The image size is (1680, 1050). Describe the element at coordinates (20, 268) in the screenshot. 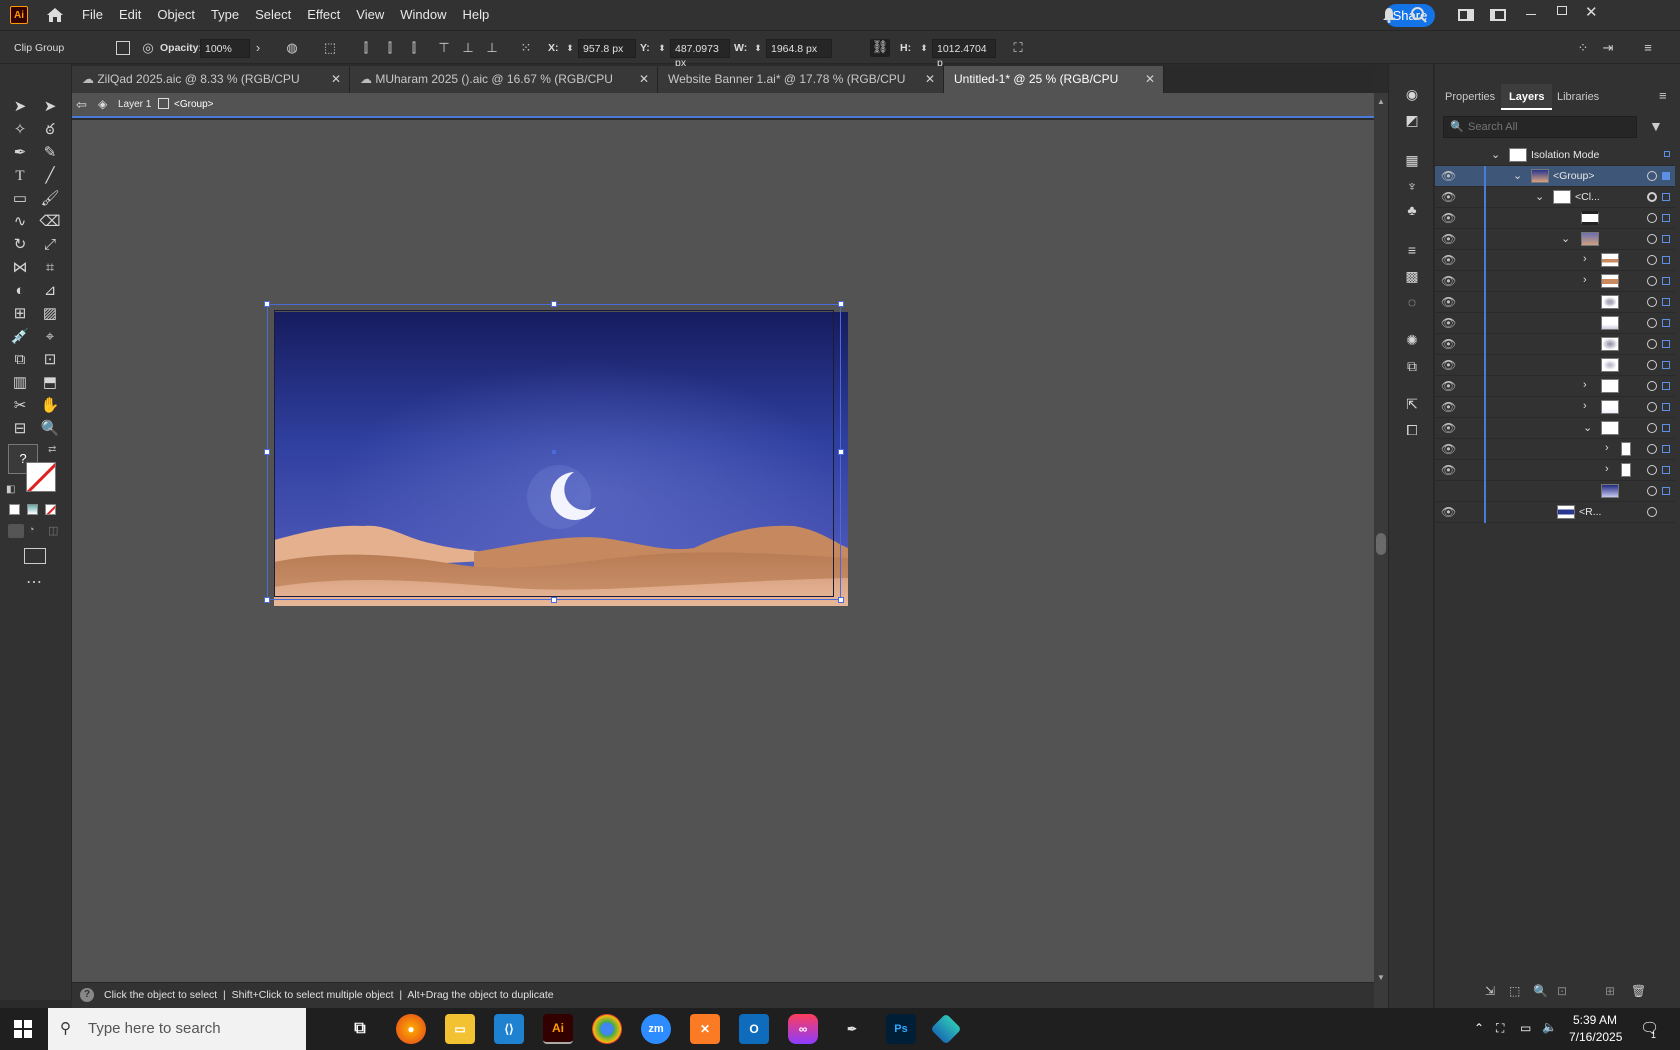

I see `width-tool-icon: ⋈` at that location.